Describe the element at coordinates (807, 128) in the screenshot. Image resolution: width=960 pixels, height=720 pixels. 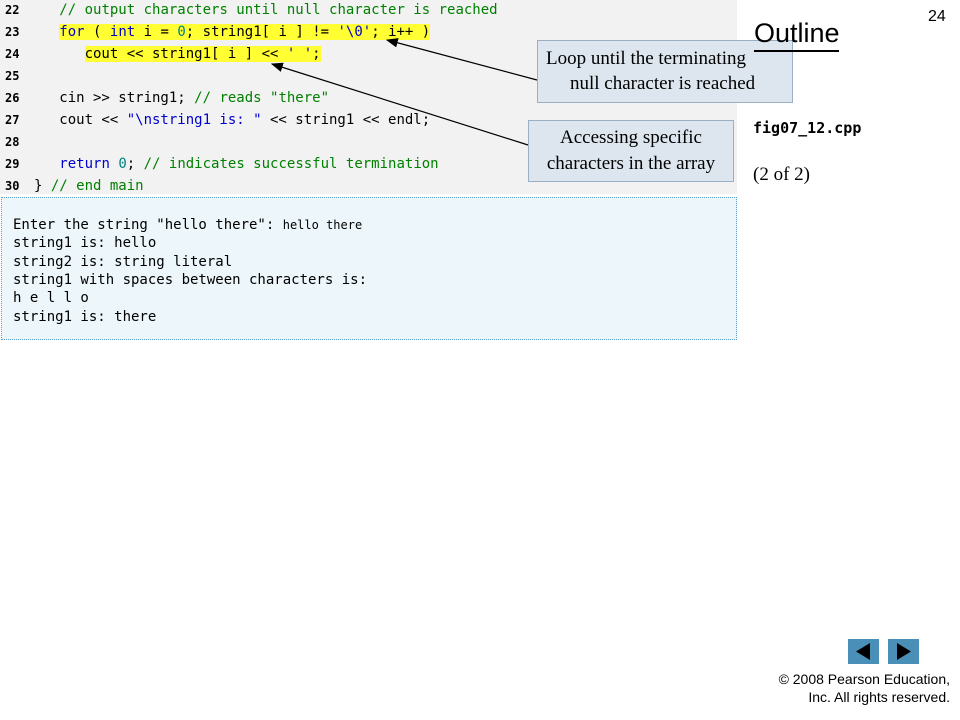
I see `filename-label: fig07_12.cpp` at that location.